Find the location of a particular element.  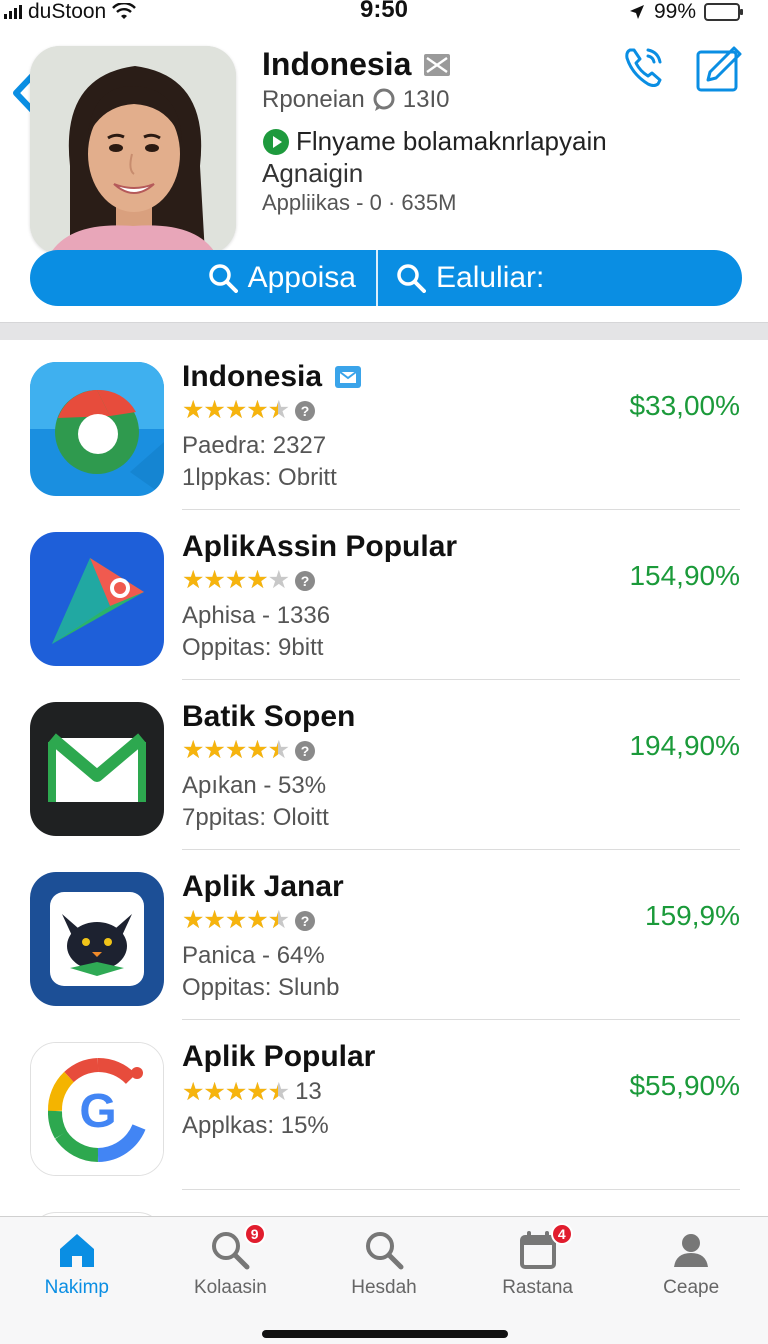

play-circle-icon is located at coordinates (276, 141).